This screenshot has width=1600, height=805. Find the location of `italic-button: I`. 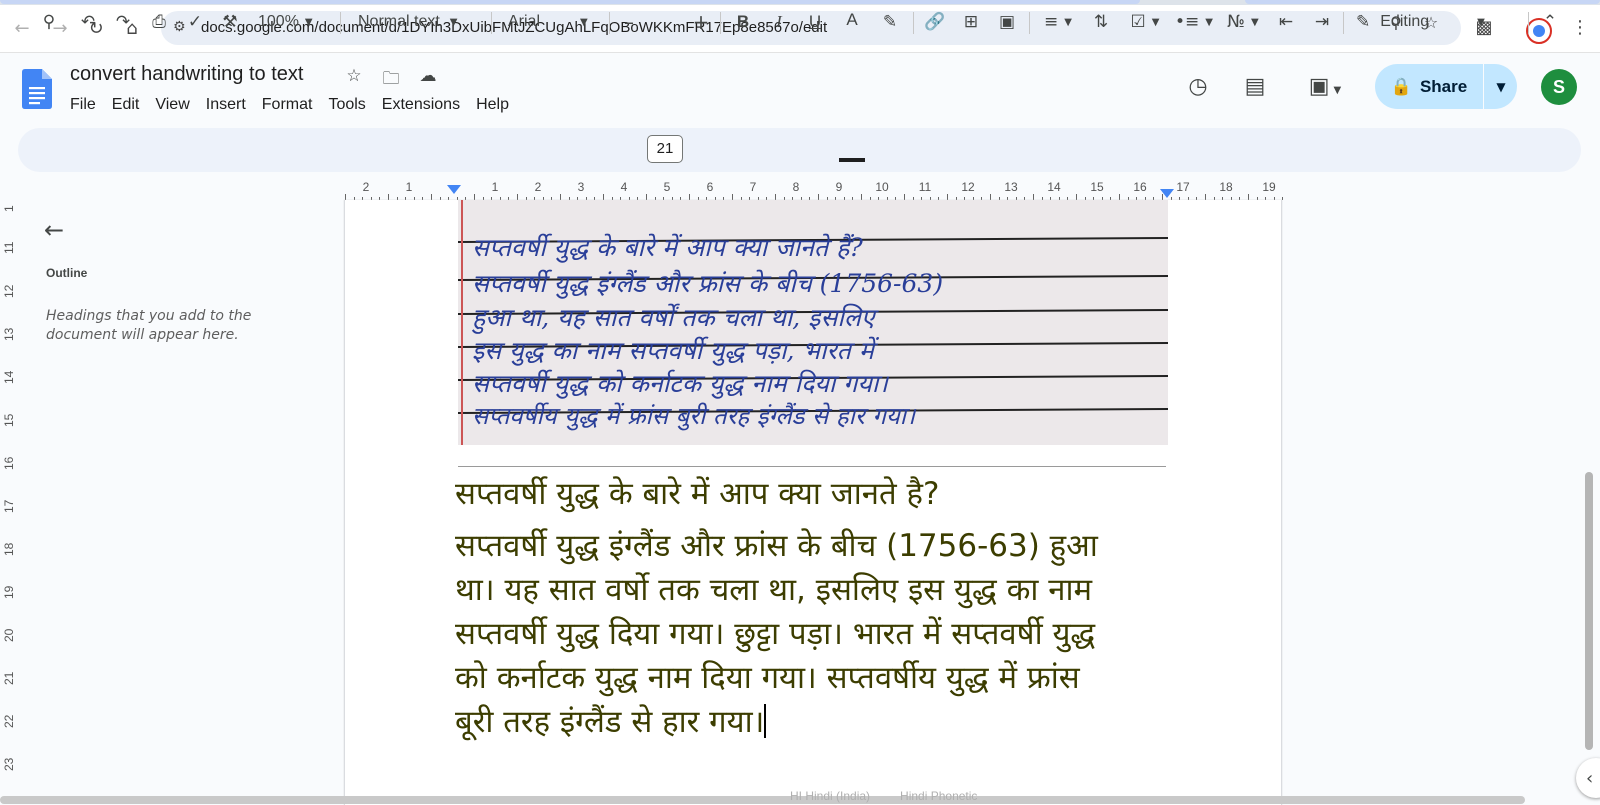

italic-button: I is located at coordinates (779, 22).